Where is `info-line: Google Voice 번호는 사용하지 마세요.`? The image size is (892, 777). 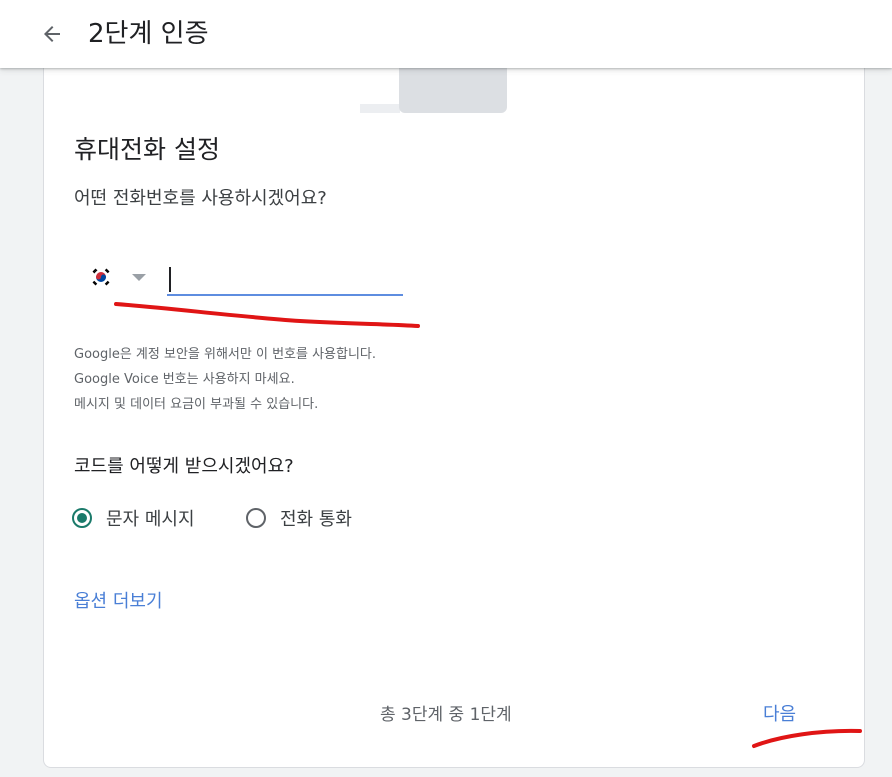
info-line: Google Voice 번호는 사용하지 마세요. is located at coordinates (184, 379).